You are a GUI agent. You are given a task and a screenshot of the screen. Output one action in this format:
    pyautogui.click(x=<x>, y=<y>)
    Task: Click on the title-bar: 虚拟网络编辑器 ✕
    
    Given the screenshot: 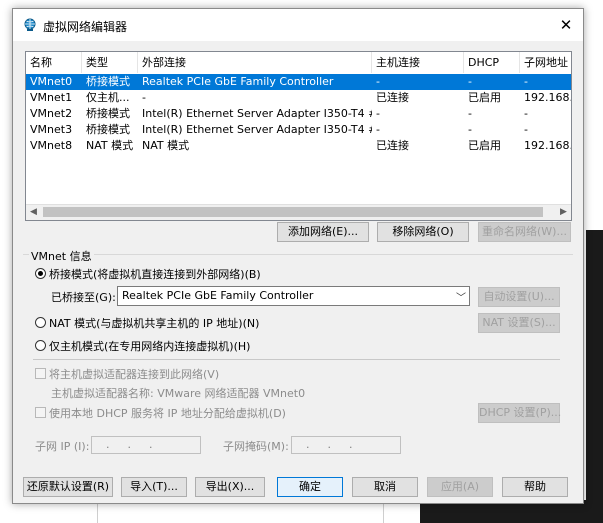 What is the action you would take?
    pyautogui.click(x=298, y=25)
    